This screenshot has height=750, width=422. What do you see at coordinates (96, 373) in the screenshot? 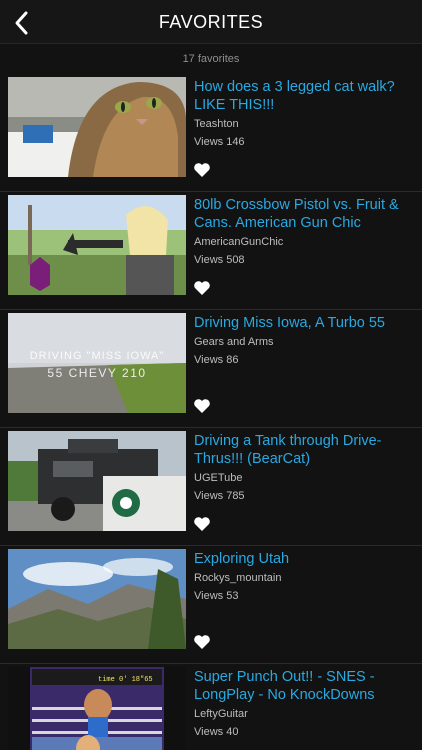
I see `thumb-overlay-text: 55 CHEVY 210` at bounding box center [96, 373].